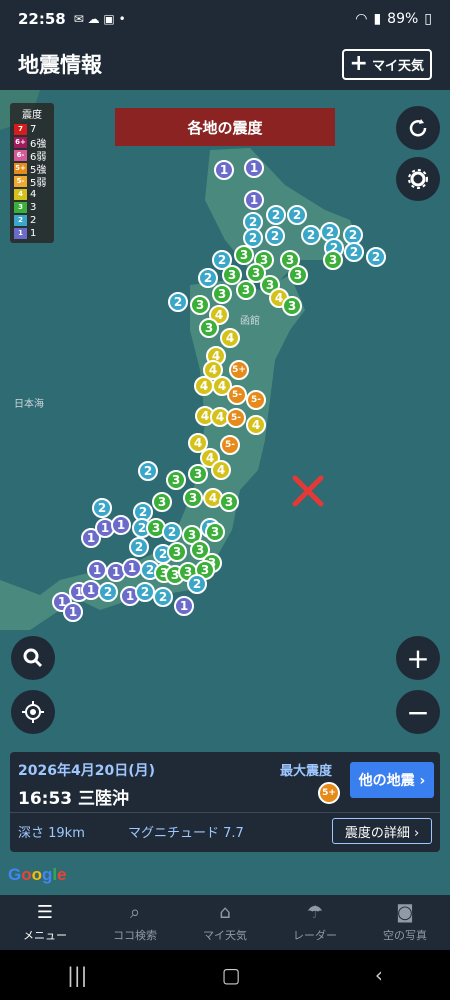 This screenshot has width=450, height=1000. What do you see at coordinates (20, 168) in the screenshot?
I see `legend-swatch: 5+` at bounding box center [20, 168].